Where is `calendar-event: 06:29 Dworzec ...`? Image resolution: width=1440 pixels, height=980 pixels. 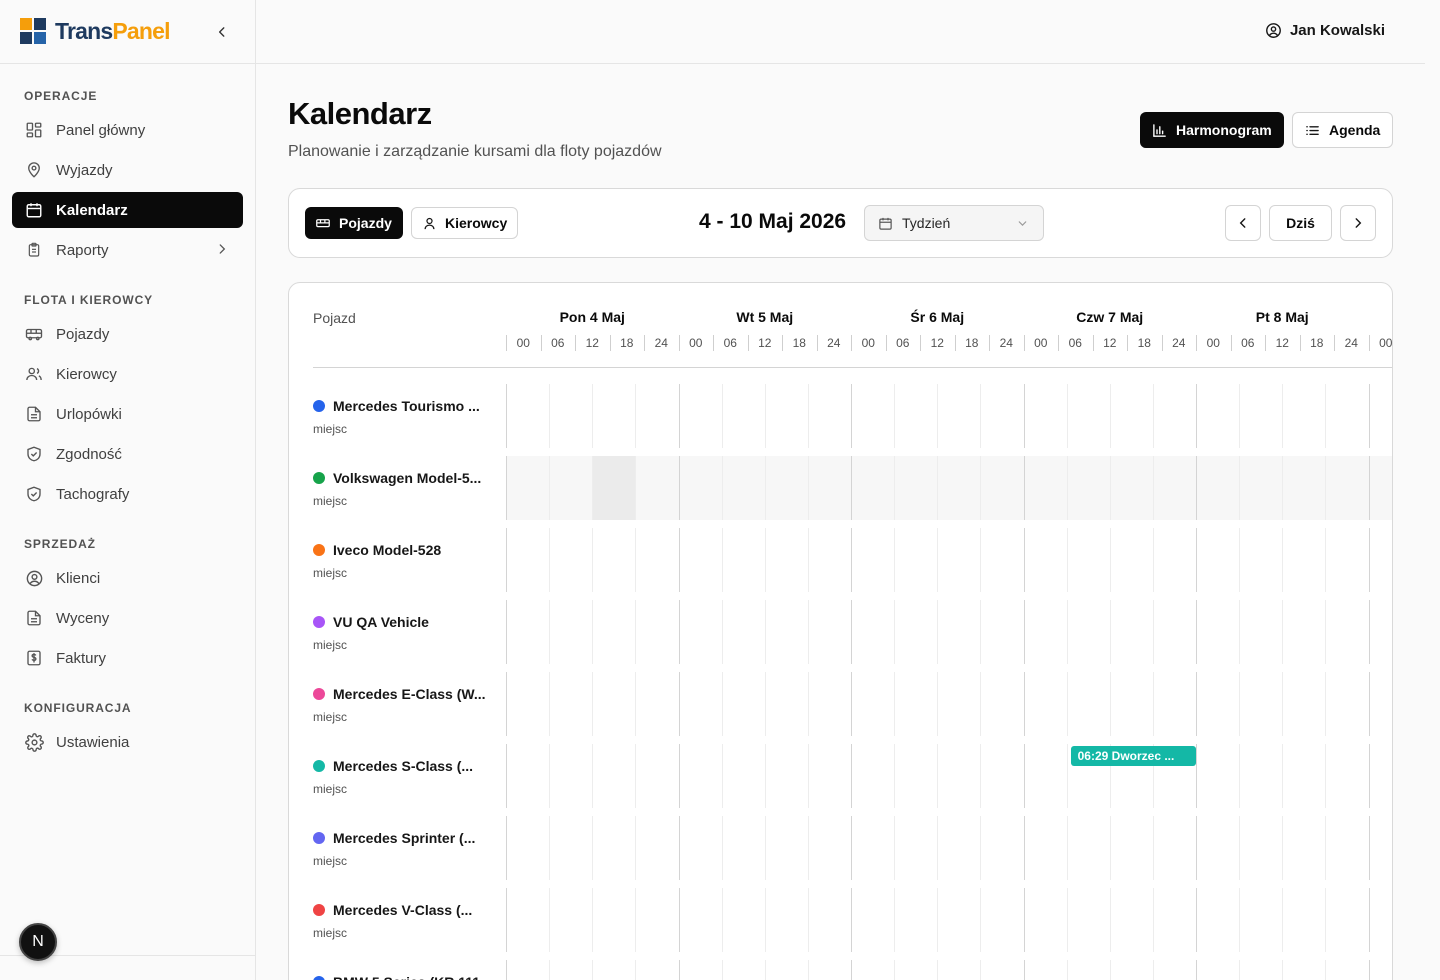 calendar-event: 06:29 Dworzec ... is located at coordinates (1133, 756).